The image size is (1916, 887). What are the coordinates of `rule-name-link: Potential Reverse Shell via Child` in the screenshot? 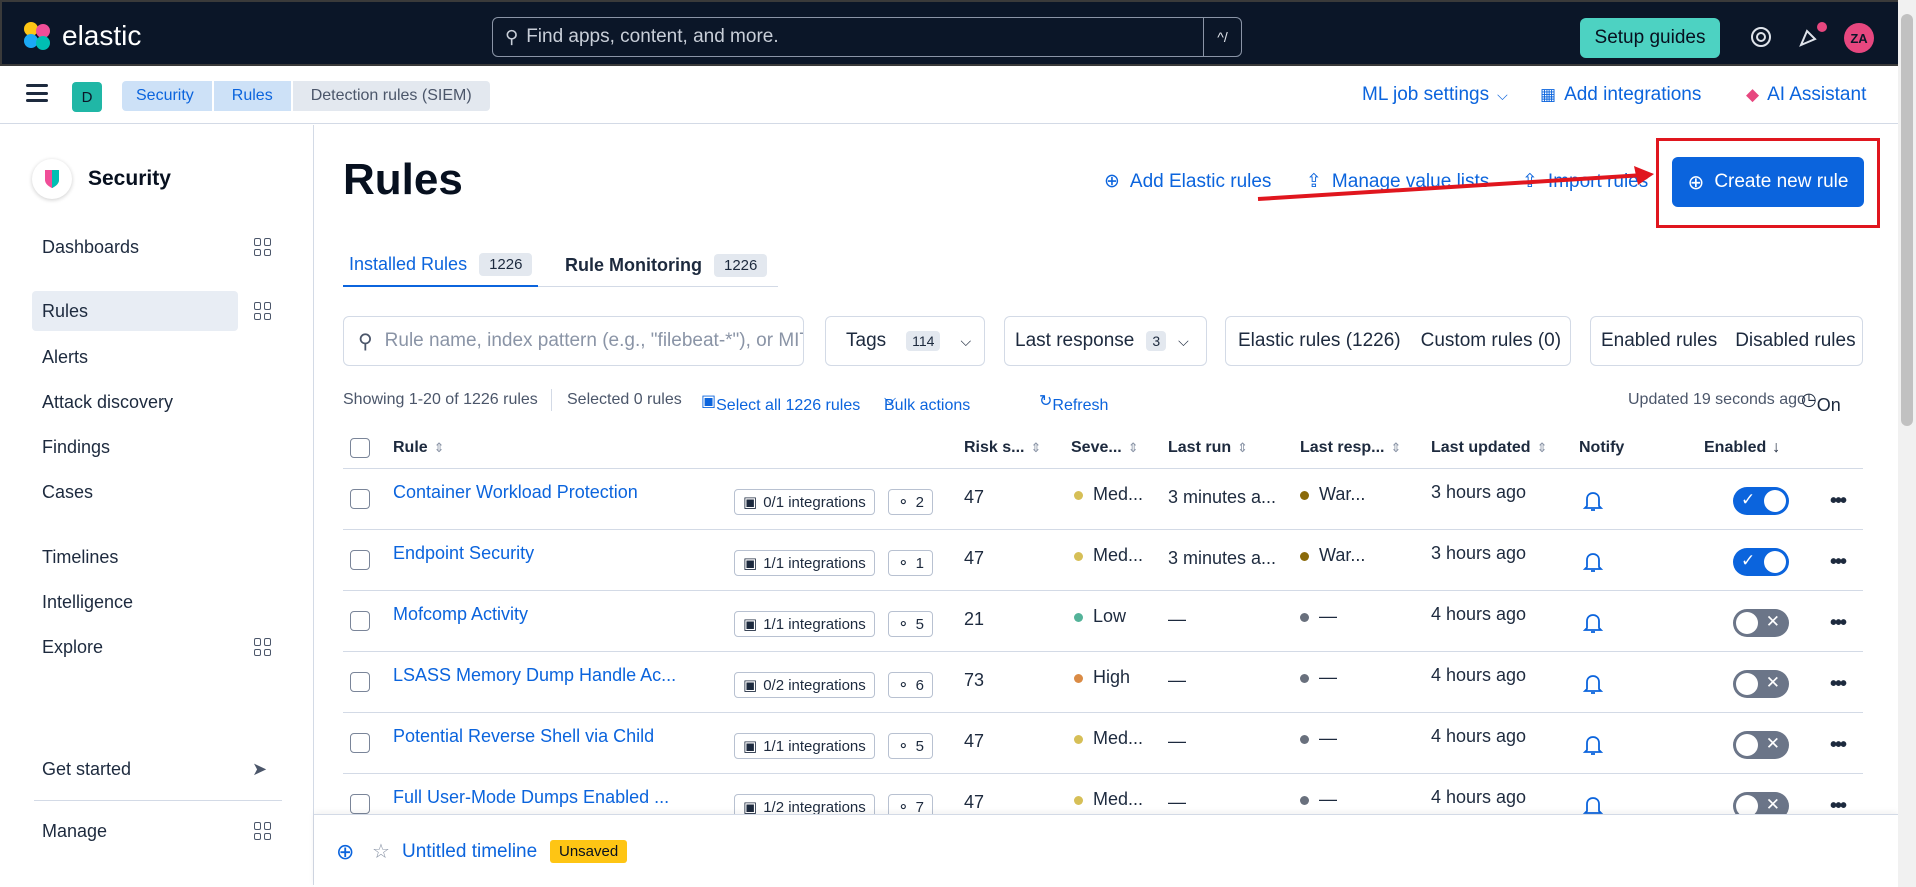 It's located at (523, 736).